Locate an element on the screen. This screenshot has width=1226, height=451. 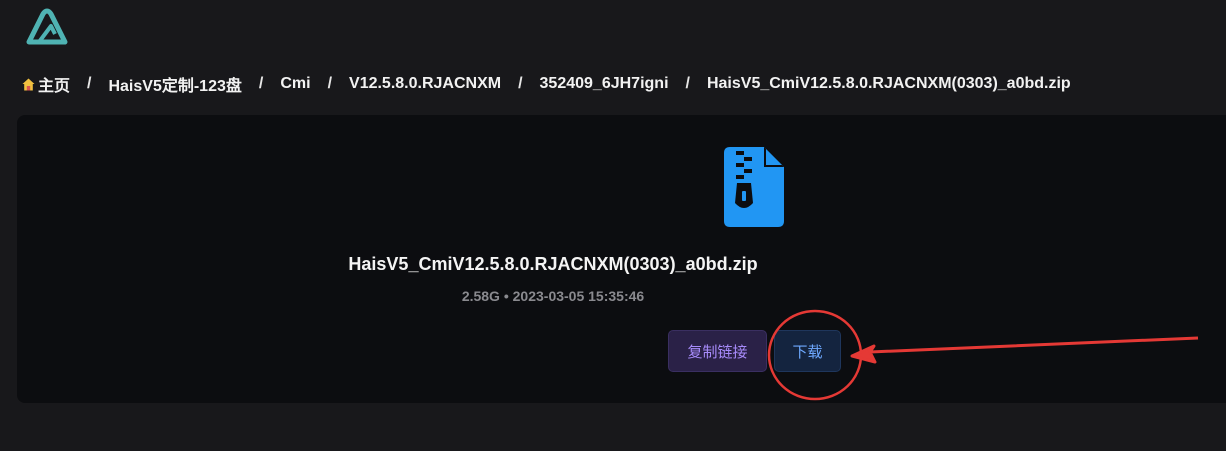
breadcrumb-home: 主页 is located at coordinates (46, 84).